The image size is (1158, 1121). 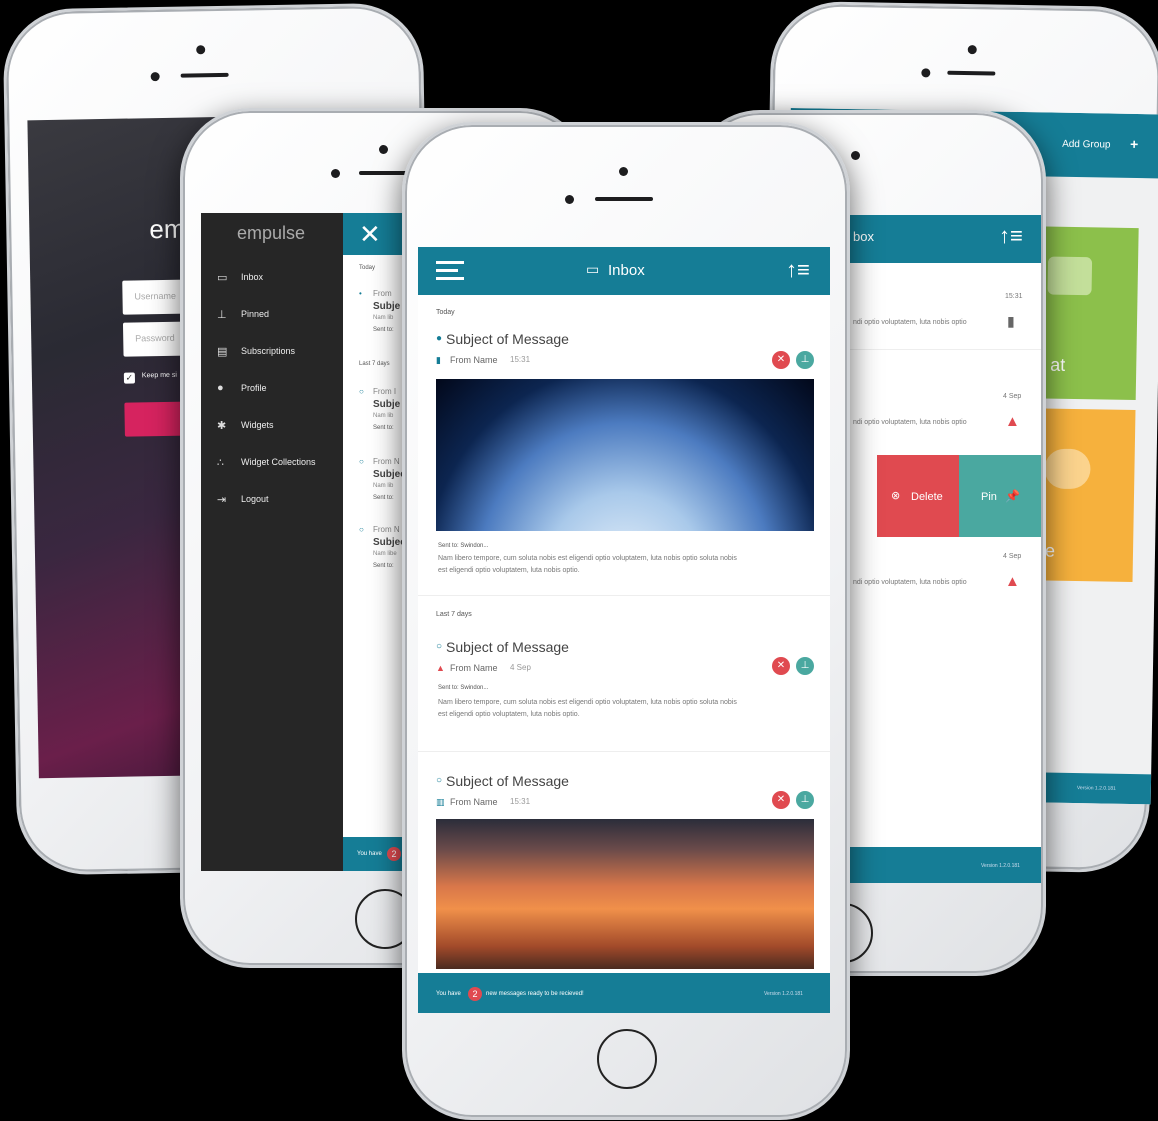 What do you see at coordinates (1134, 144) in the screenshot?
I see `plus-icon: +` at bounding box center [1134, 144].